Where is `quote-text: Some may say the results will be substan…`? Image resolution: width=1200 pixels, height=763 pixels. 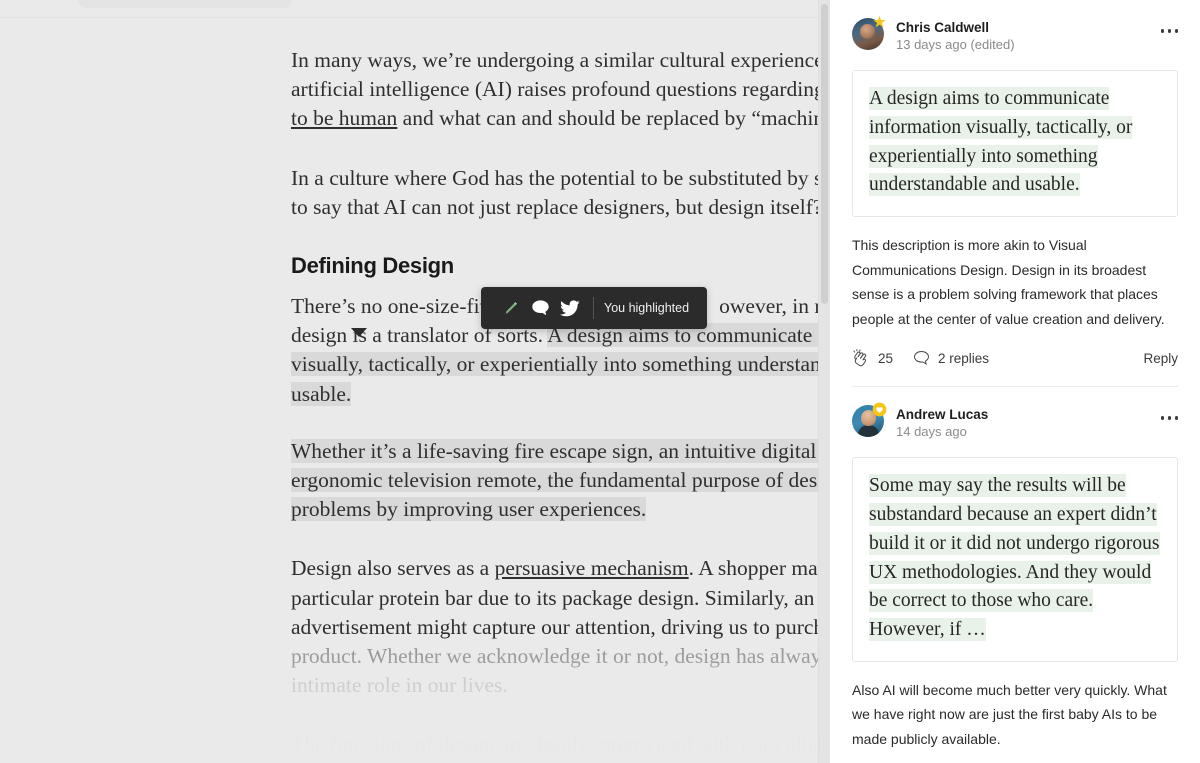 quote-text: Some may say the results will be substan… is located at coordinates (1015, 558).